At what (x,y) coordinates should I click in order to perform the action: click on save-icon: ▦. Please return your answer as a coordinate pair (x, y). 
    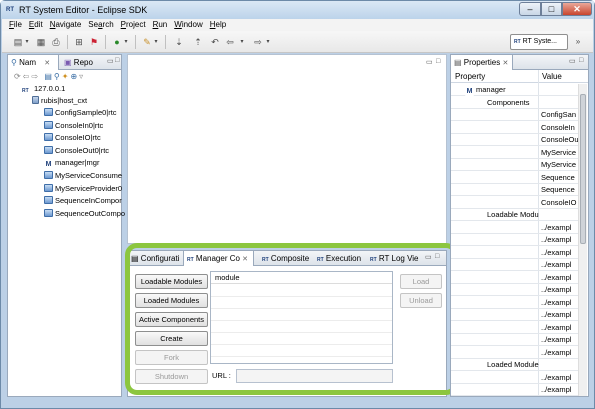
    Looking at the image, I should click on (41, 42).